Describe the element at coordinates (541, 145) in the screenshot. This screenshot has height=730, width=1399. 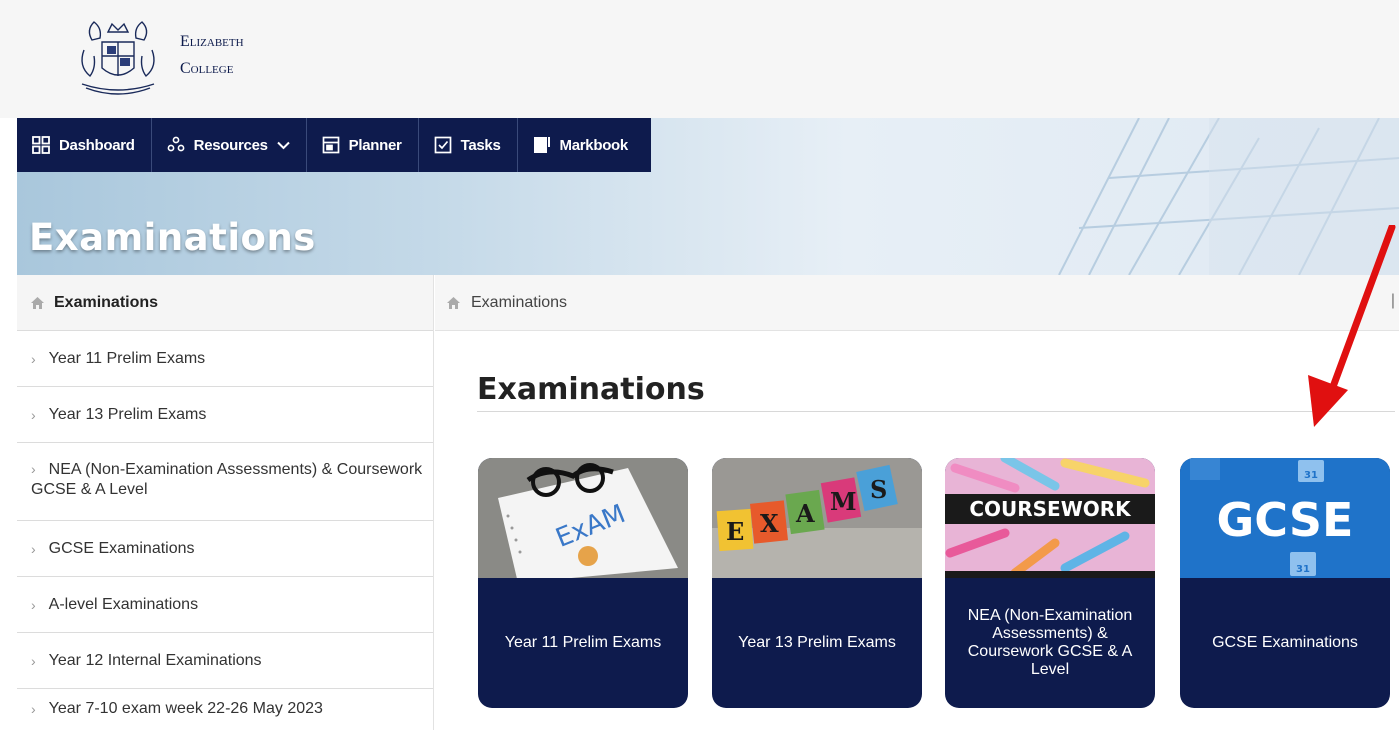
I see `markbook-icon` at that location.